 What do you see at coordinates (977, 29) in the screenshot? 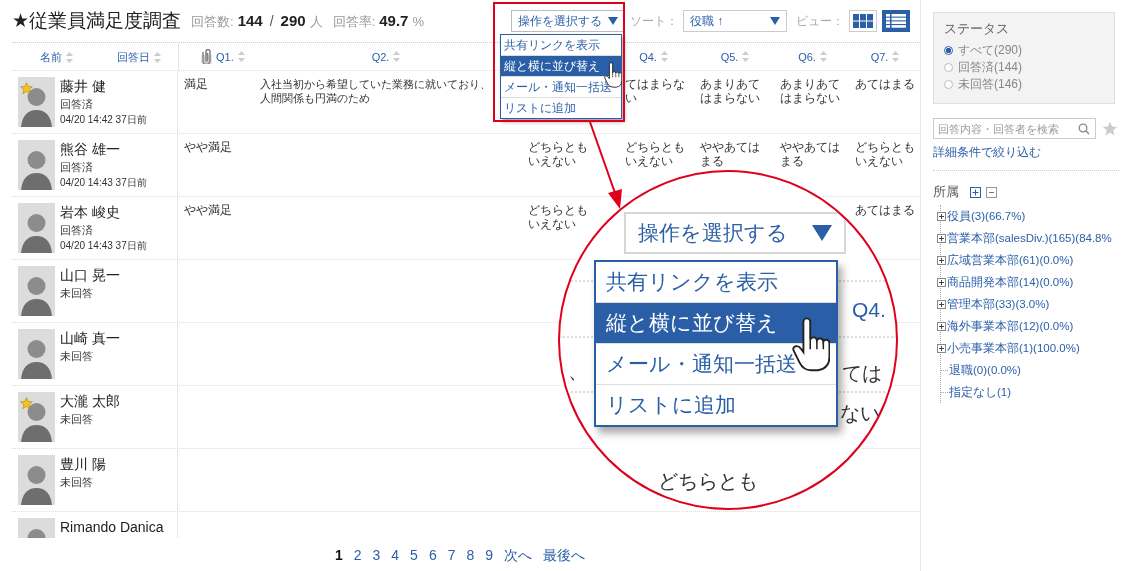
I see `panel-title: ステータス` at bounding box center [977, 29].